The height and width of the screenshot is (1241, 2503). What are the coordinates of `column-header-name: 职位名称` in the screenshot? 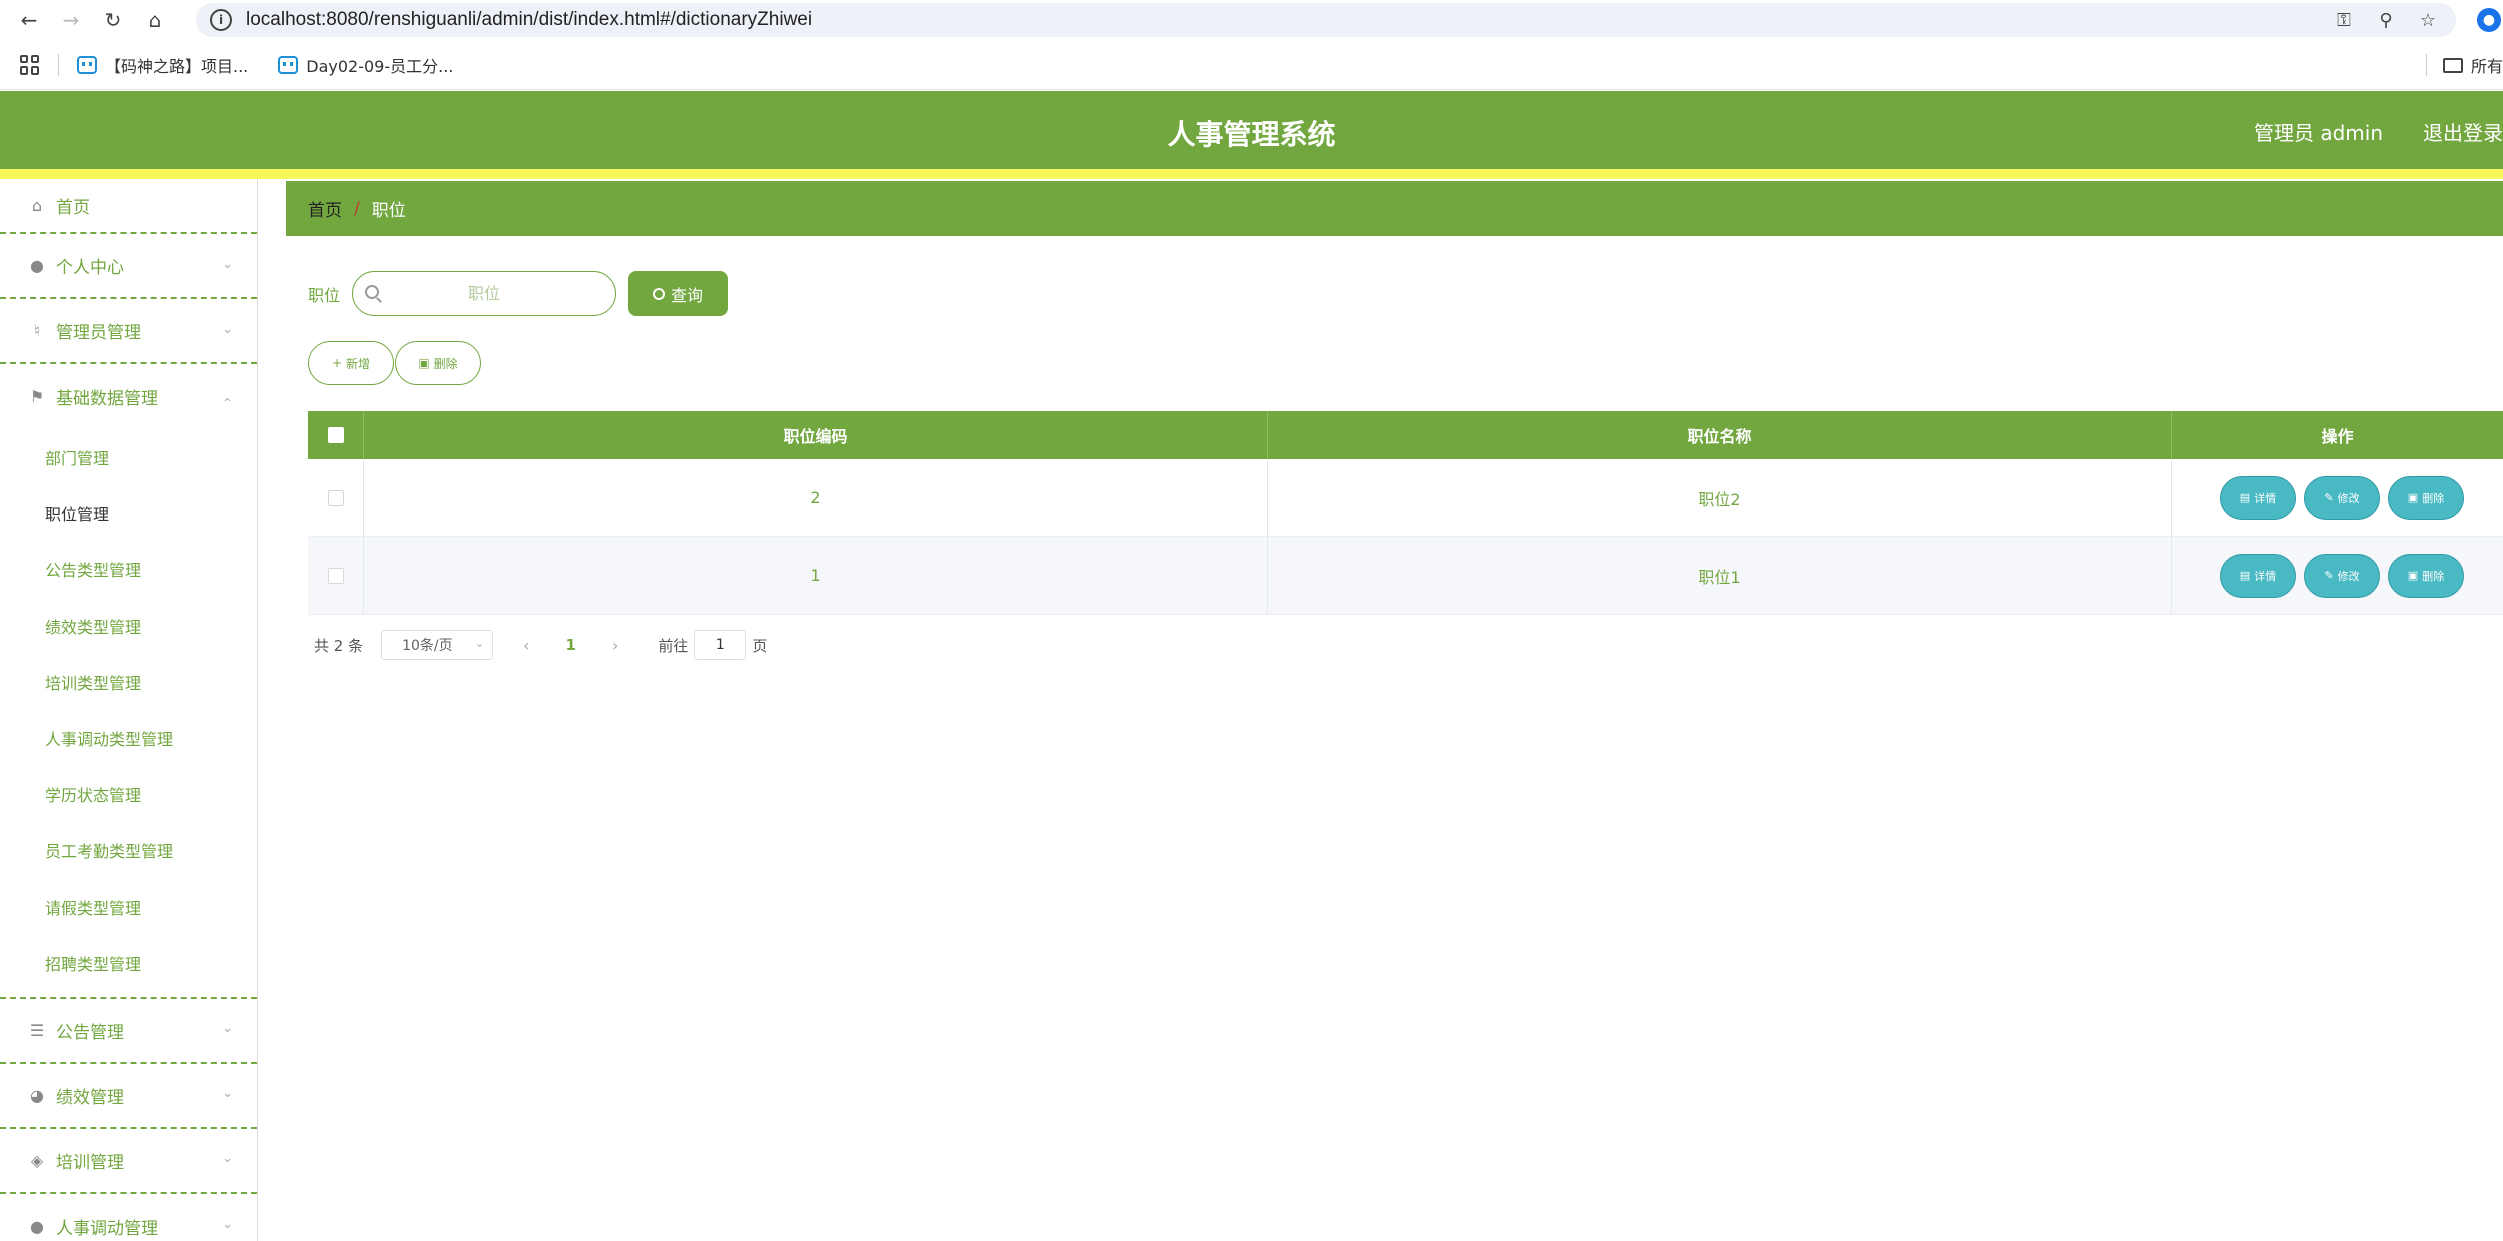 It's located at (1720, 435).